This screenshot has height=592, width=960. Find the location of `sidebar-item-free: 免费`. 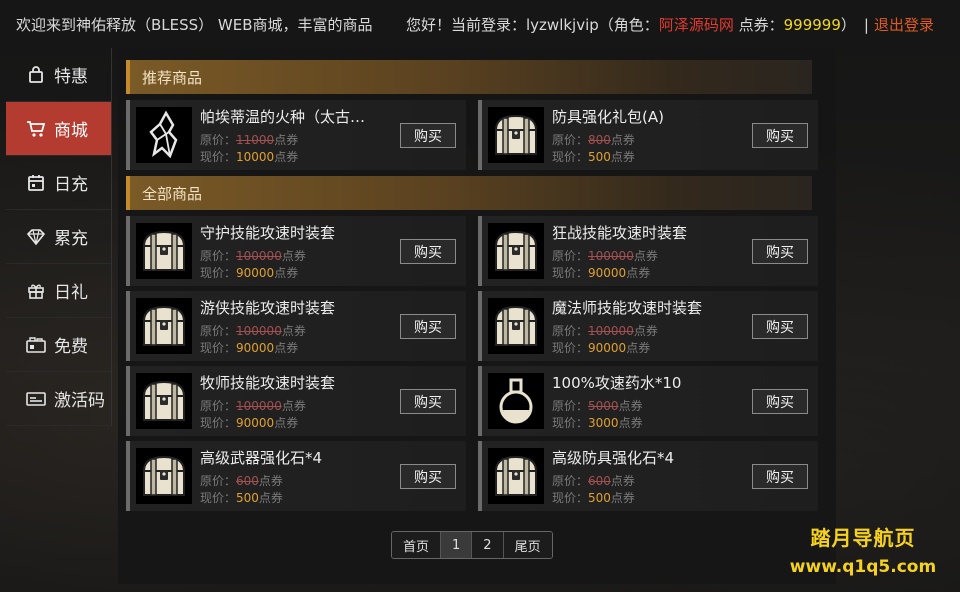

sidebar-item-free: 免费 is located at coordinates (58, 345).